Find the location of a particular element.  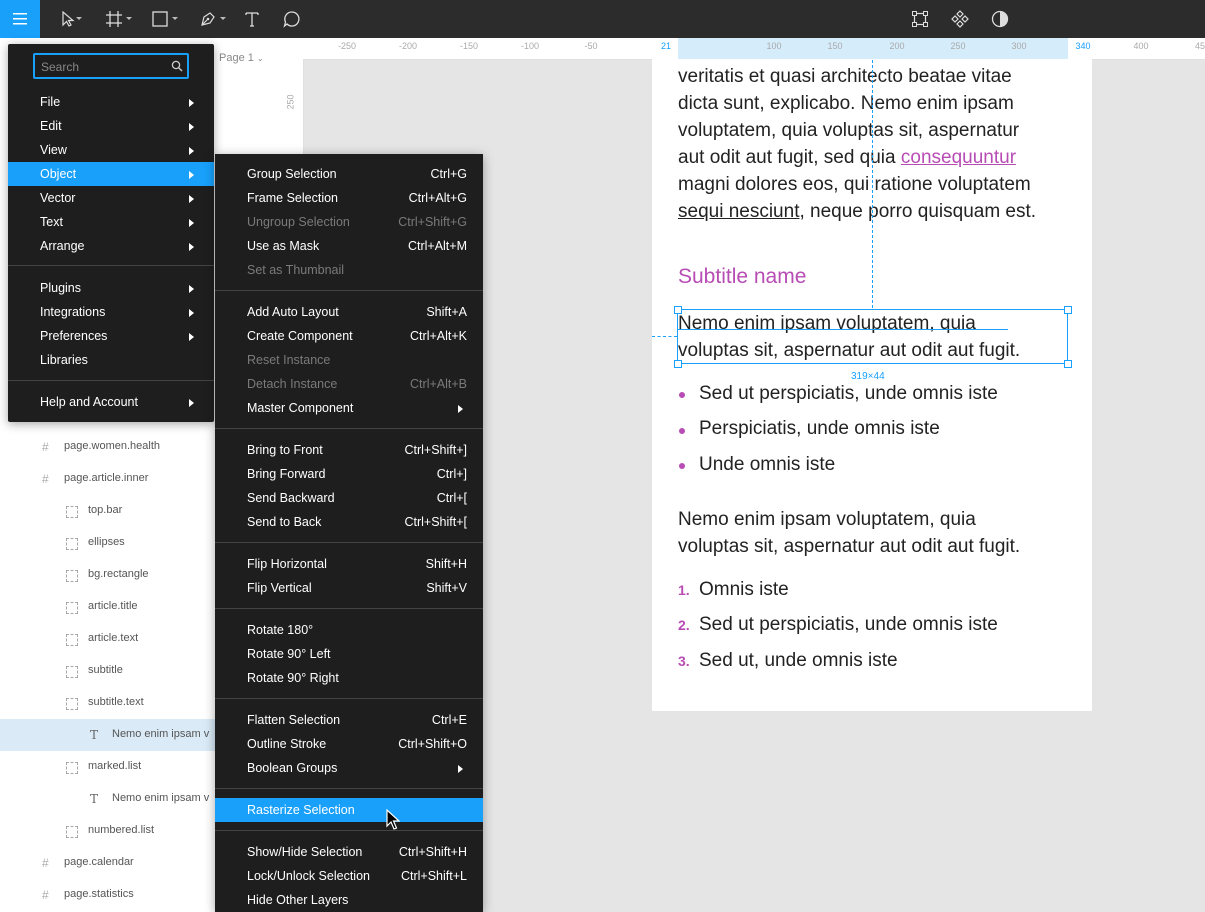

menu-item-show-hide-selection: Show/Hide Selection Ctrl+Shift+H is located at coordinates (349, 852).